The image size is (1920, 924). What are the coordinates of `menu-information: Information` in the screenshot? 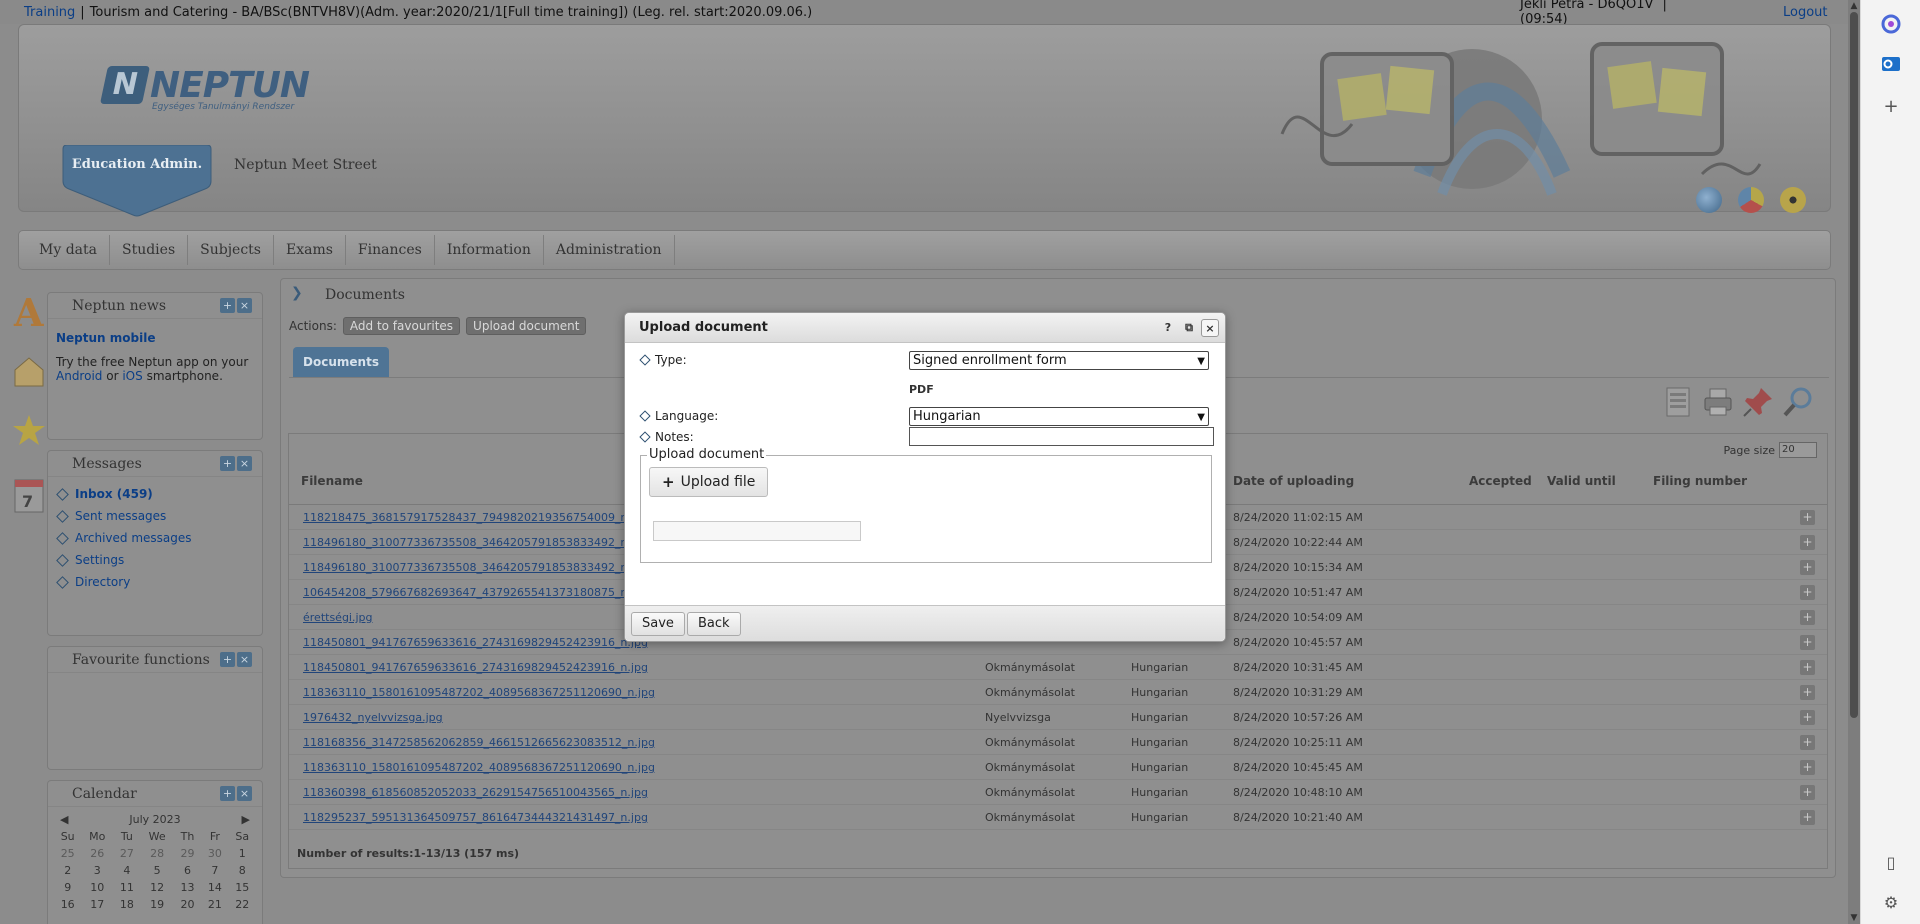 It's located at (489, 250).